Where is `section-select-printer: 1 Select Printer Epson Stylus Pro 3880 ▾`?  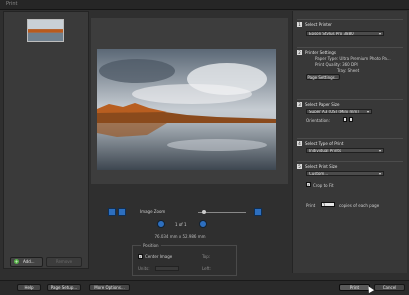
section-select-printer: 1 Select Printer Epson Stylus Pro 3880 ▾ is located at coordinates (350, 33).